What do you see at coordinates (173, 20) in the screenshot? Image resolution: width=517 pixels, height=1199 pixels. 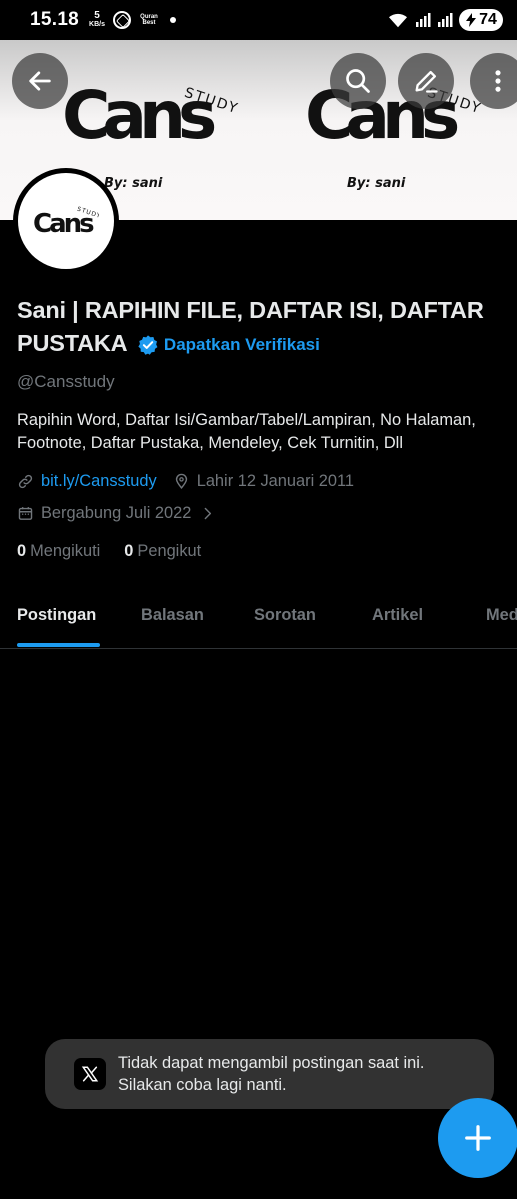 I see `notification-dot-icon` at bounding box center [173, 20].